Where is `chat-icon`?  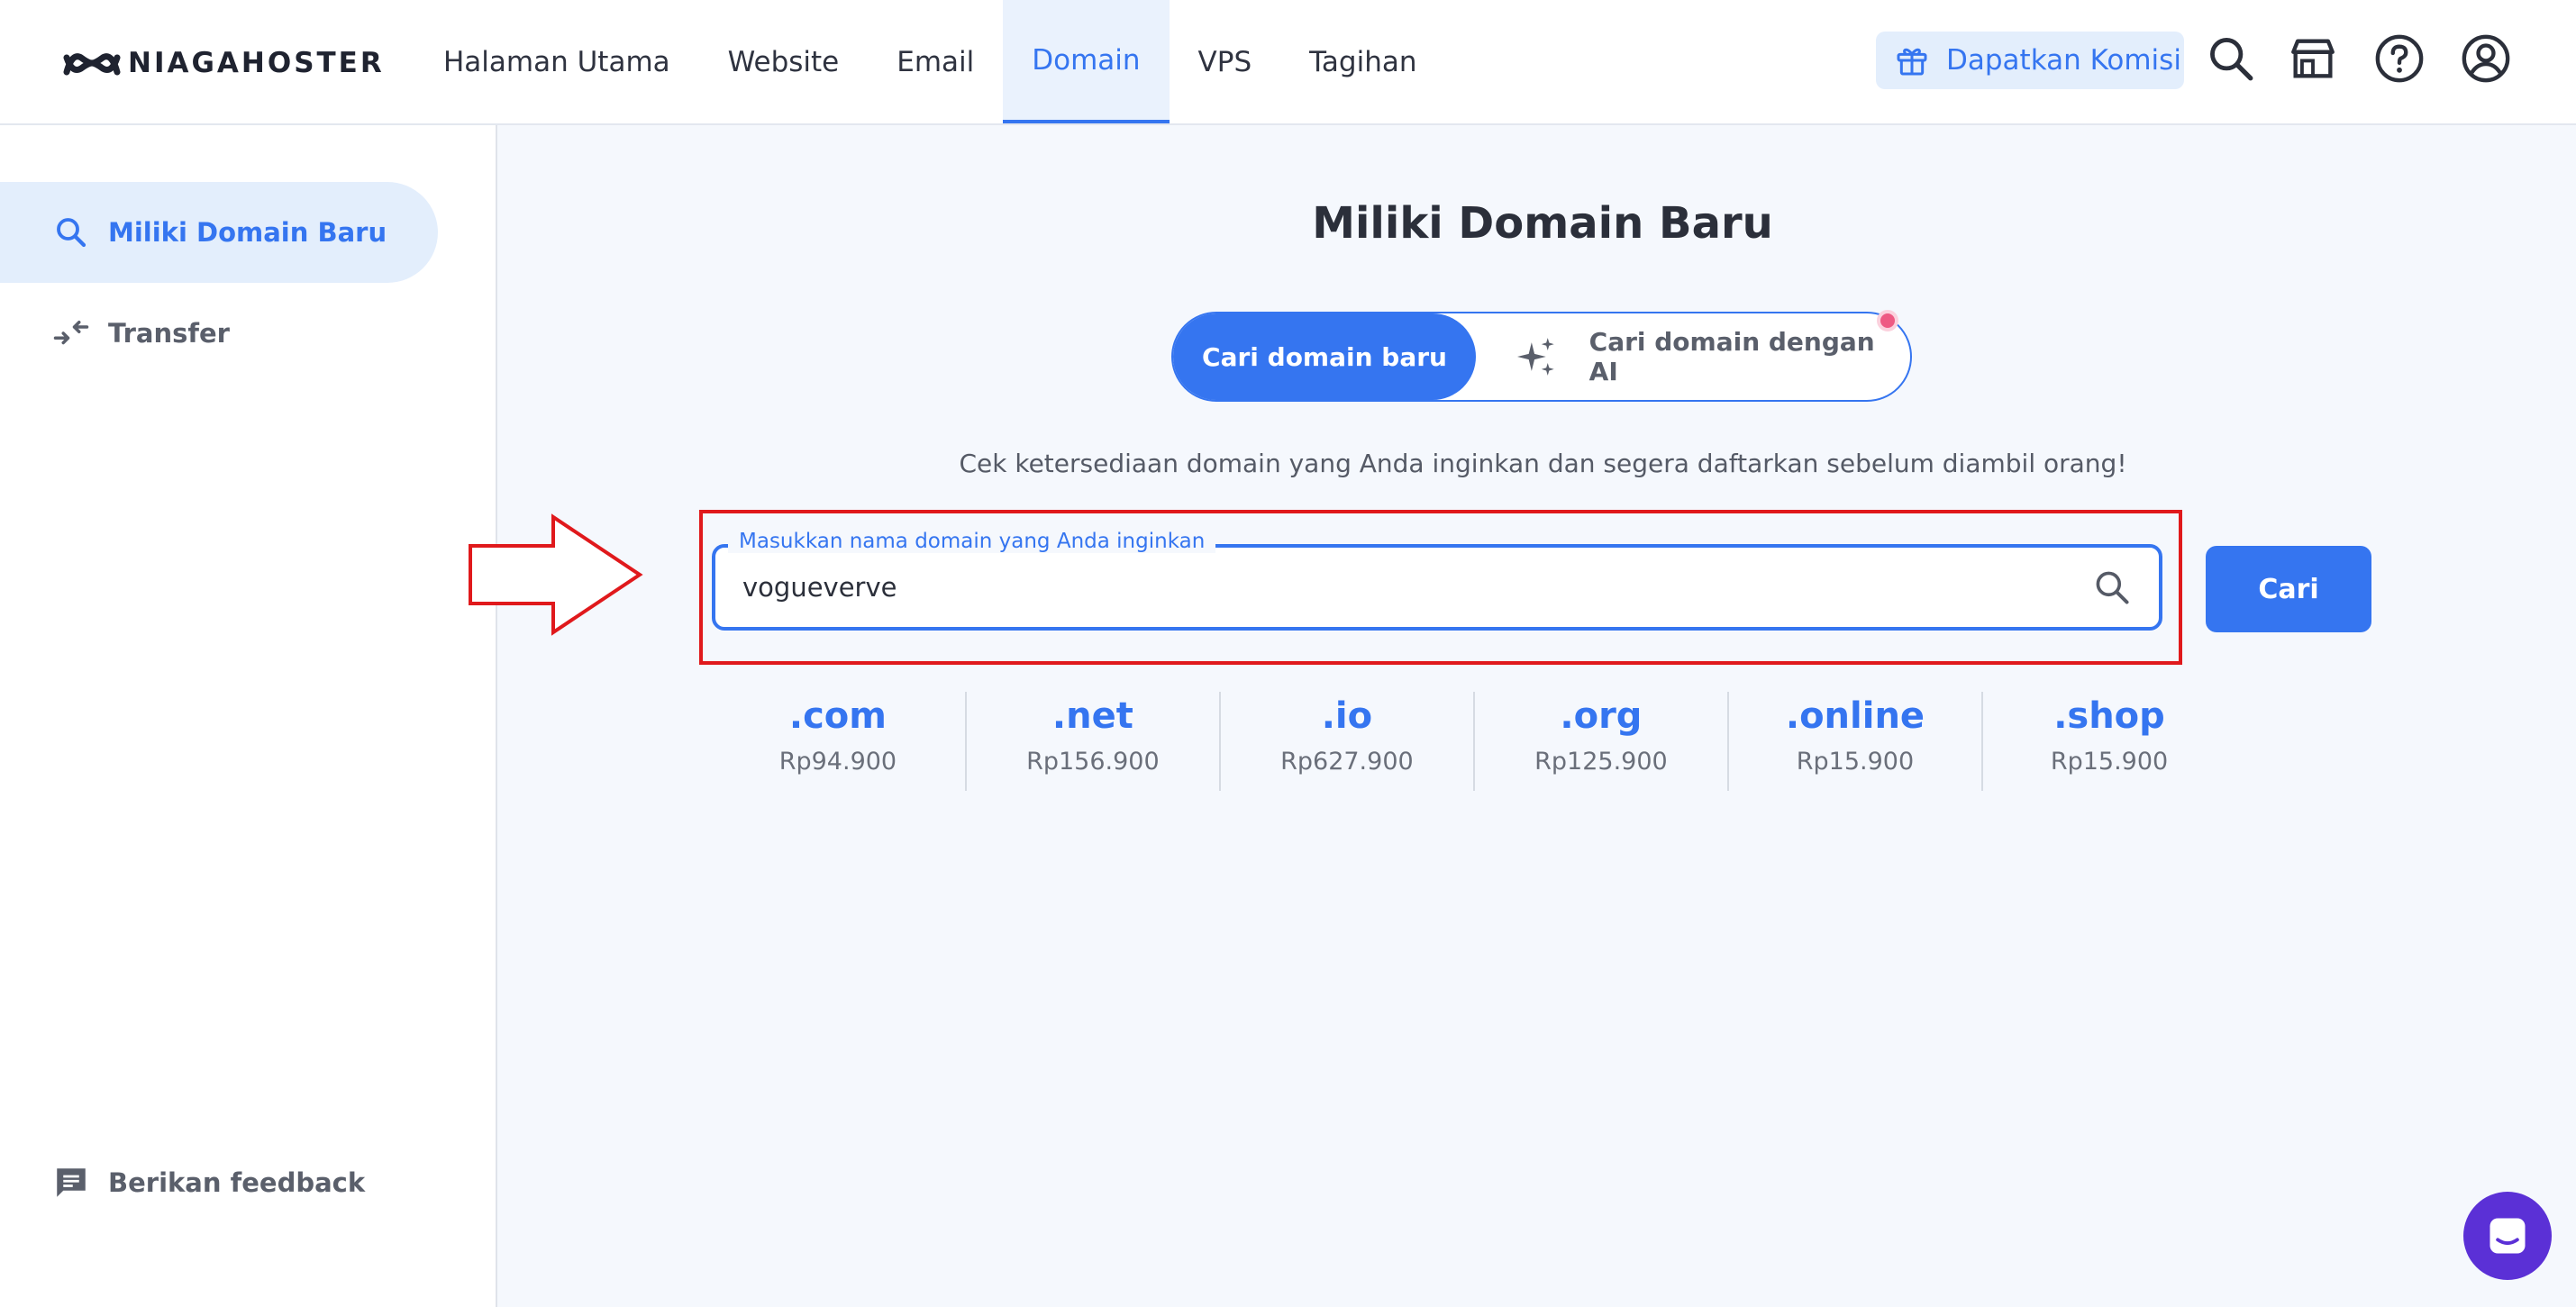 chat-icon is located at coordinates (2508, 1236).